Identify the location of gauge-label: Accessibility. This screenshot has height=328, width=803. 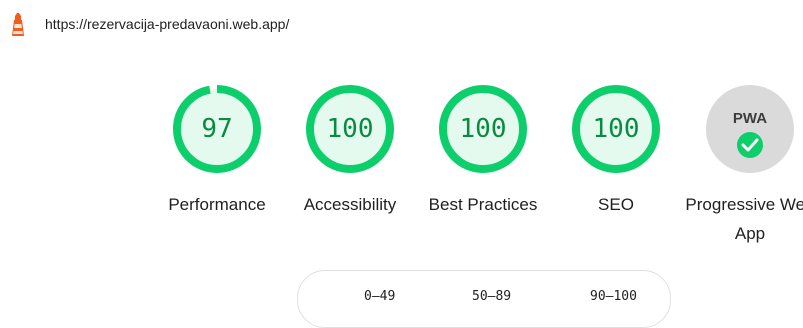
(350, 204).